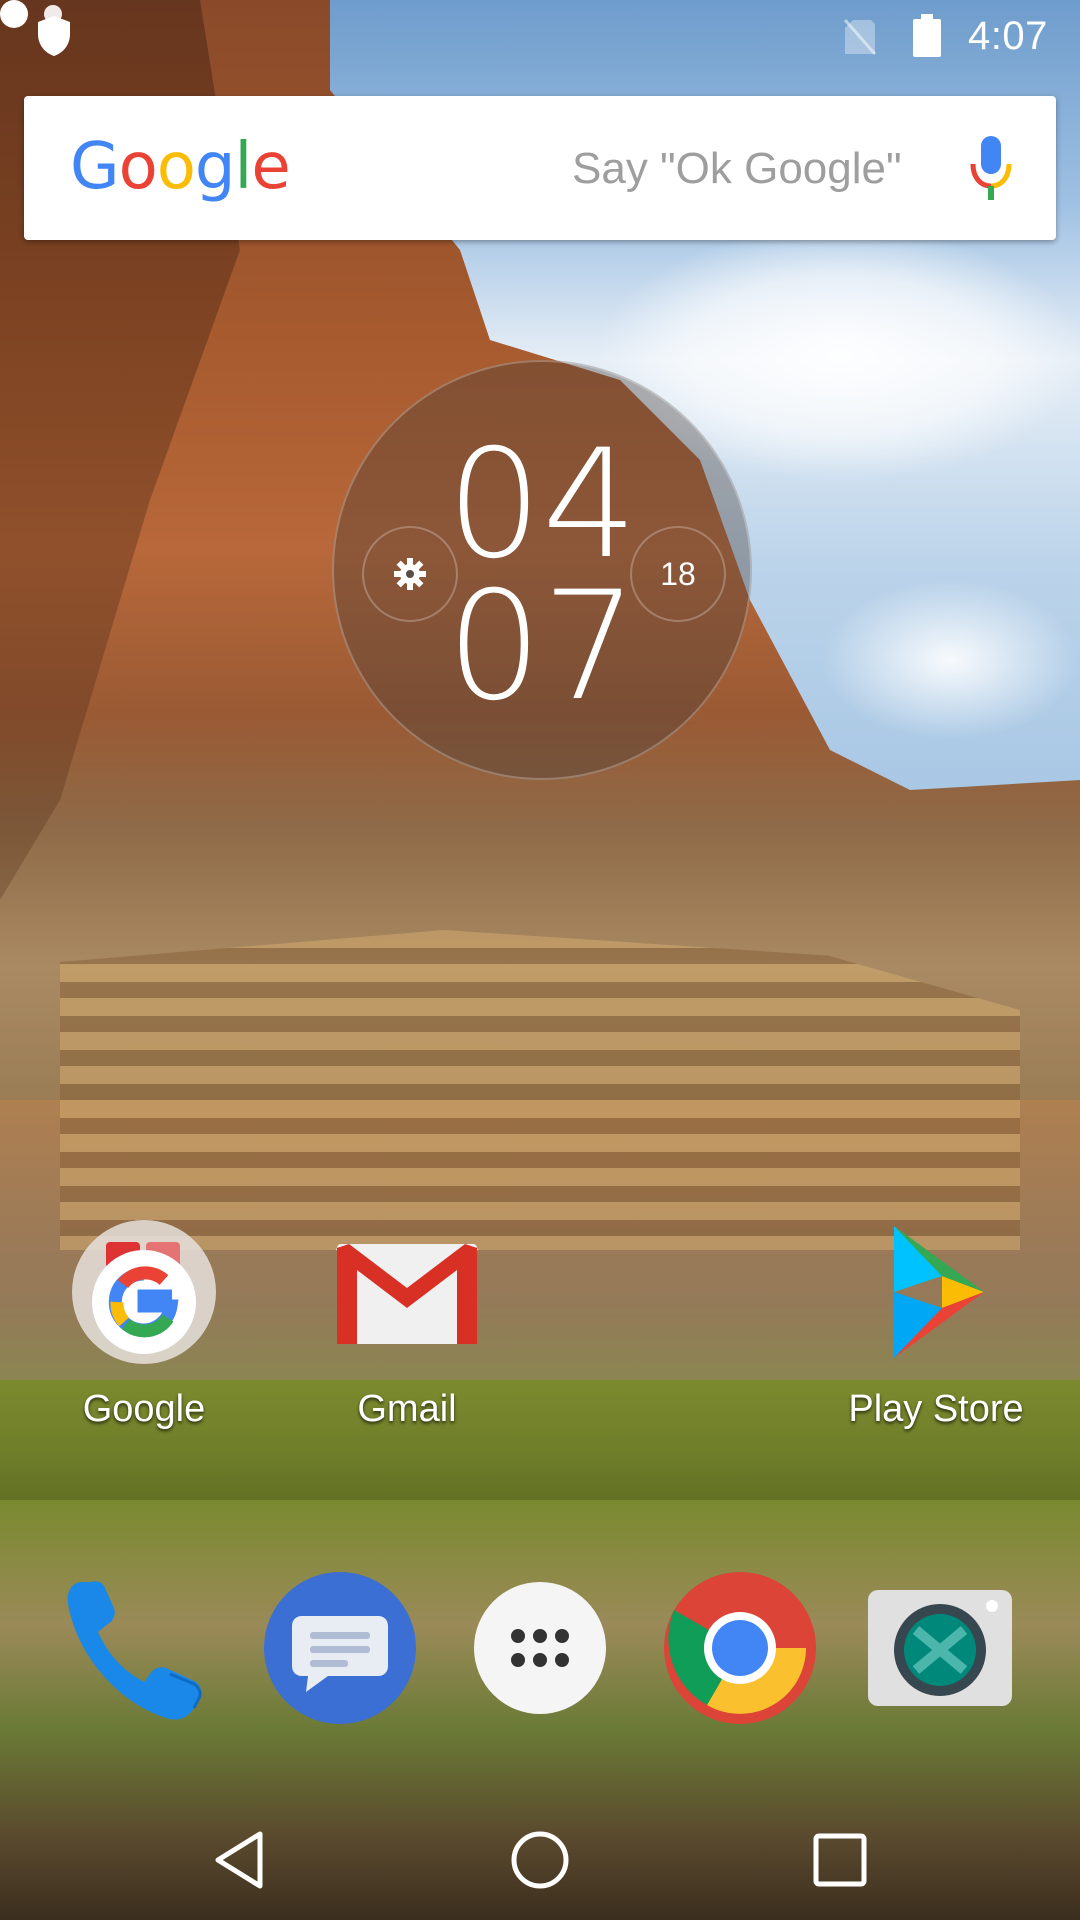 The width and height of the screenshot is (1080, 1920). Describe the element at coordinates (927, 35) in the screenshot. I see `battery-icon` at that location.